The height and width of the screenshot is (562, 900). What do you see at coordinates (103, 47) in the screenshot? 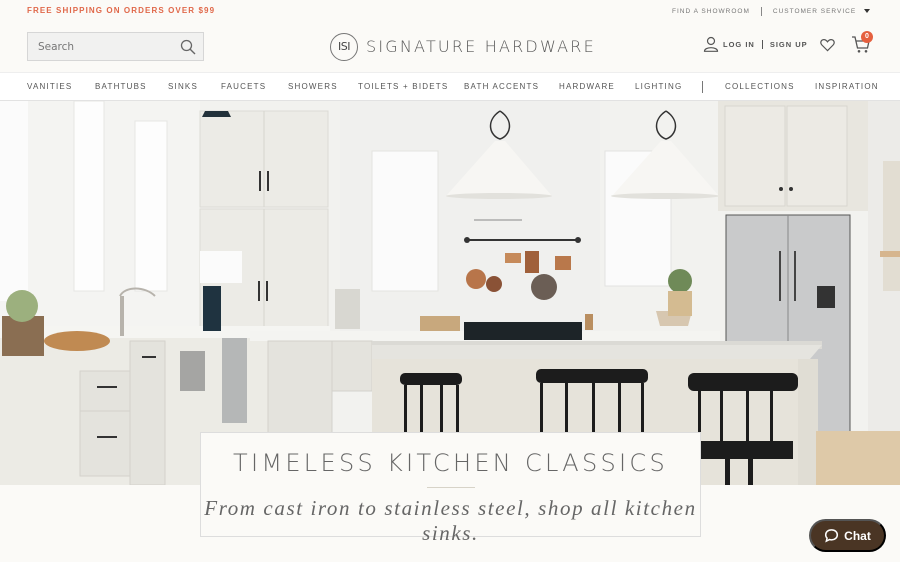
I see `search-input` at bounding box center [103, 47].